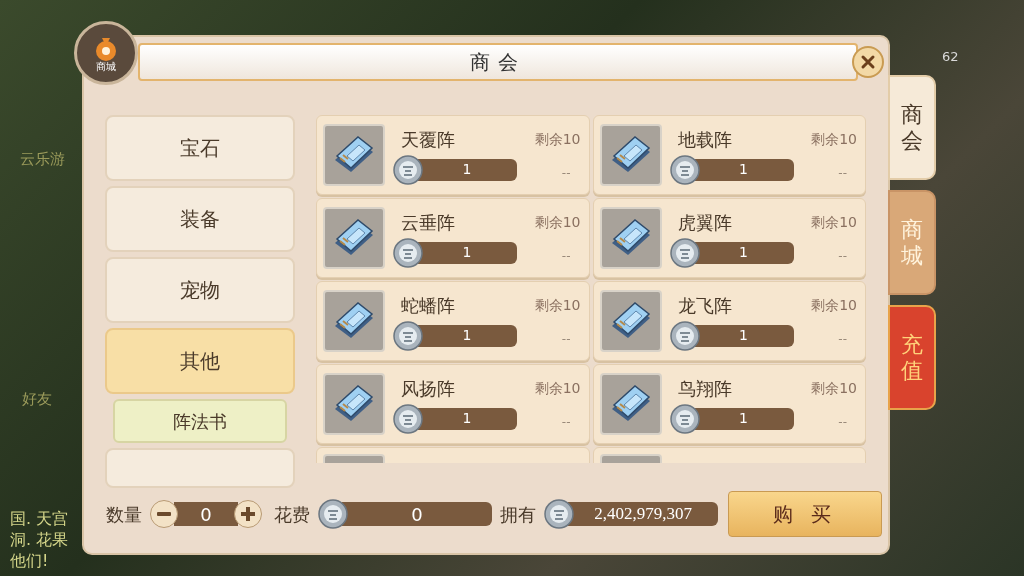 Image resolution: width=1024 pixels, height=576 pixels. Describe the element at coordinates (643, 514) in the screenshot. I see `balance-field: 2,402,979,307` at that location.